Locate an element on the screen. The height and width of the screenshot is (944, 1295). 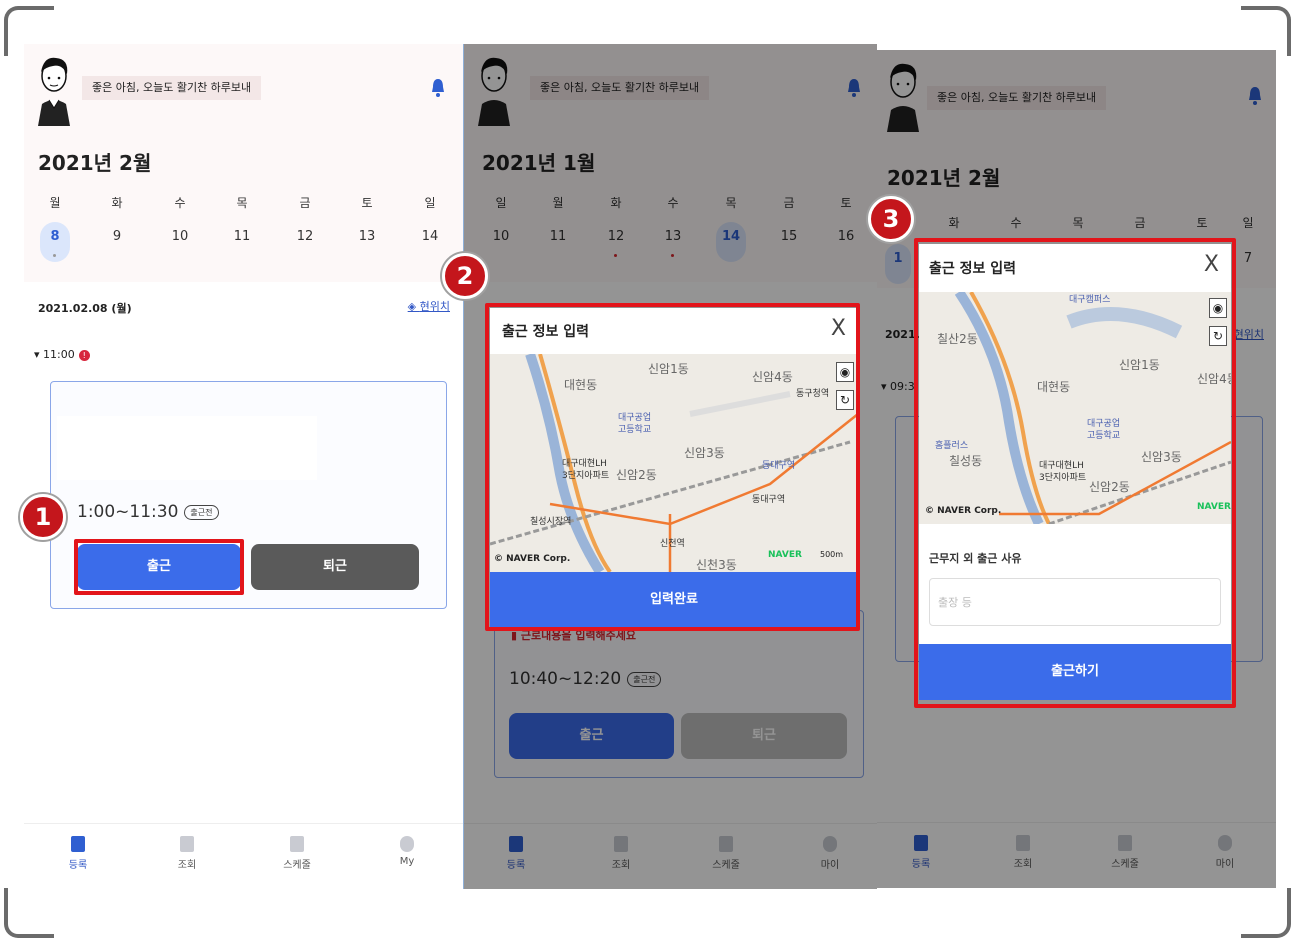
day-cell: 14 is located at coordinates (430, 242).